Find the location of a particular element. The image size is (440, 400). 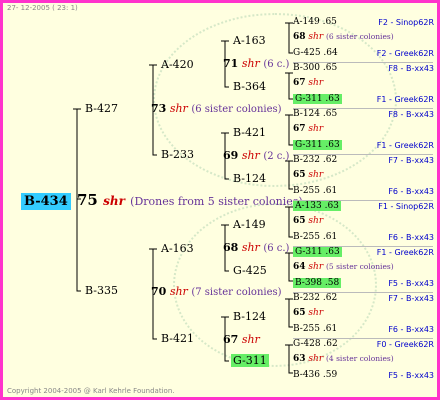

gen4-label: B-300 .65 is located at coordinates (315, 68).